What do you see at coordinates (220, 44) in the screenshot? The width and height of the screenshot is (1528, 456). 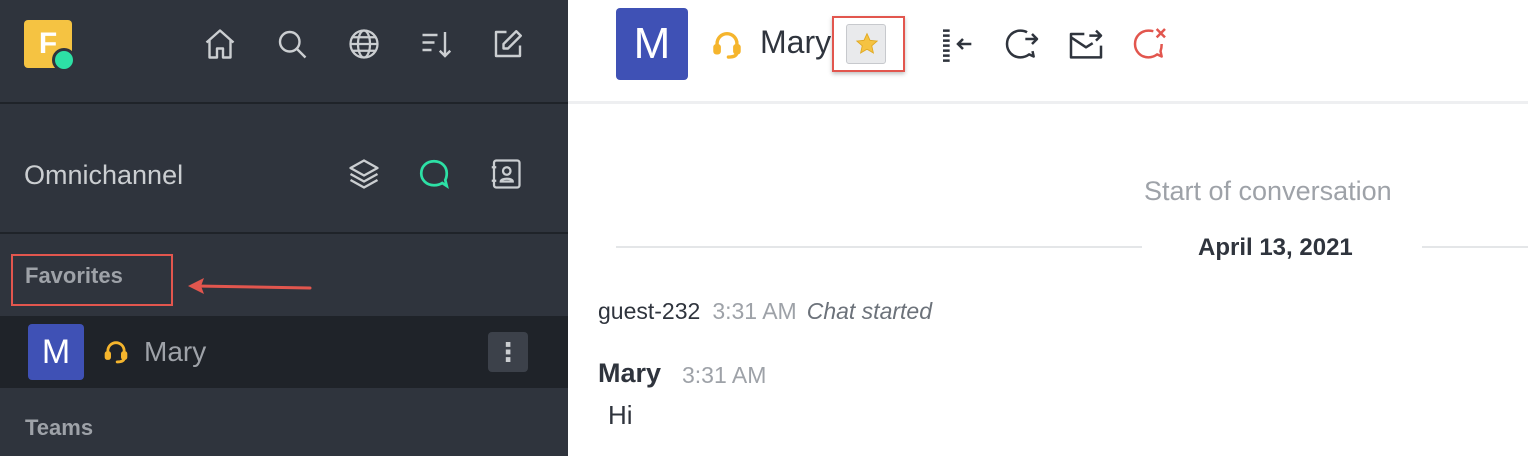 I see `home-icon` at bounding box center [220, 44].